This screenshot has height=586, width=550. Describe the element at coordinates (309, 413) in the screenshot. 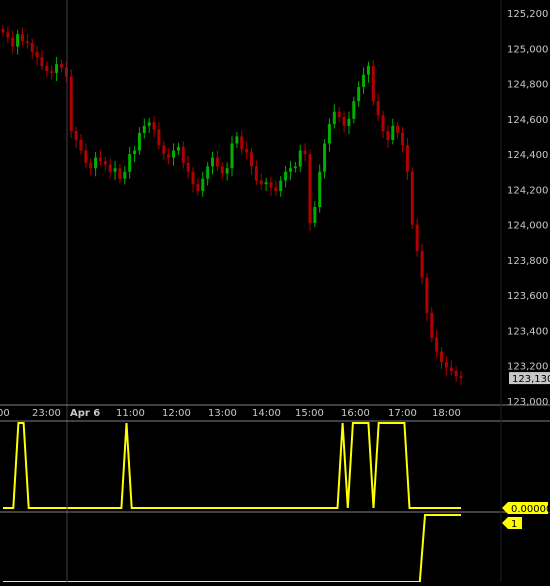

I see `time-tick-label: 15:00` at that location.